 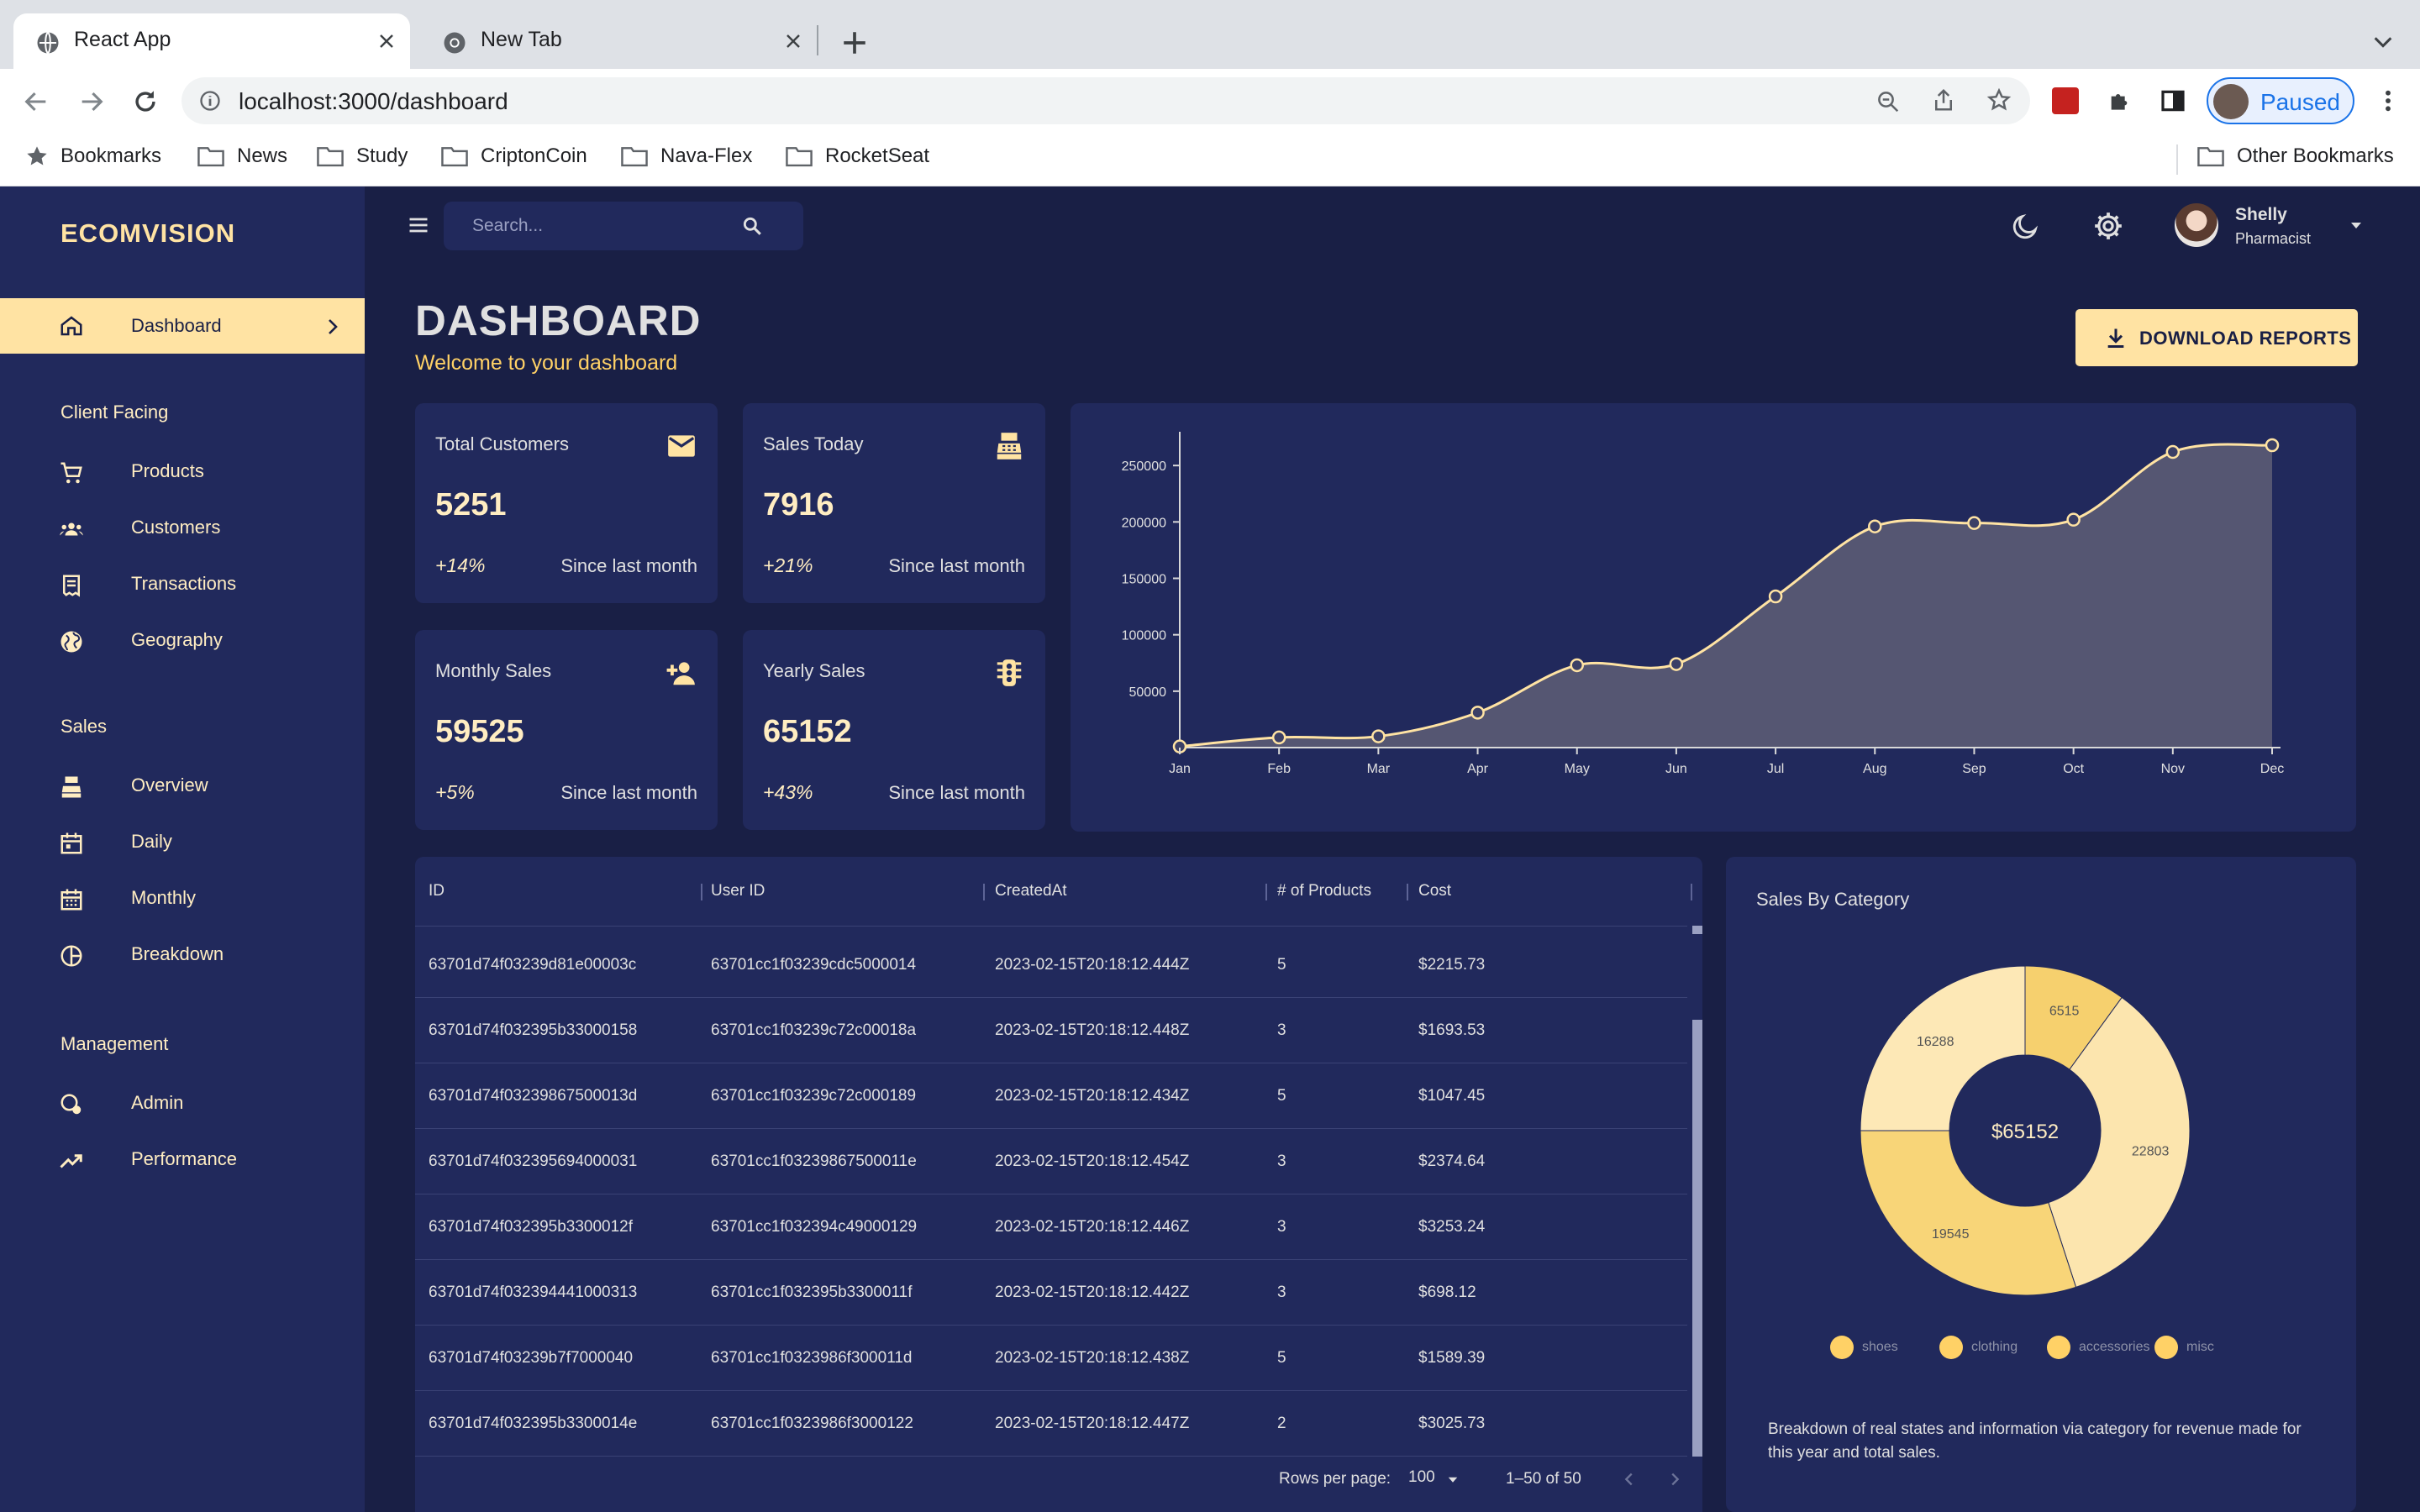 What do you see at coordinates (1031, 891) in the screenshot?
I see `column-header-created-at: CreatedAt` at bounding box center [1031, 891].